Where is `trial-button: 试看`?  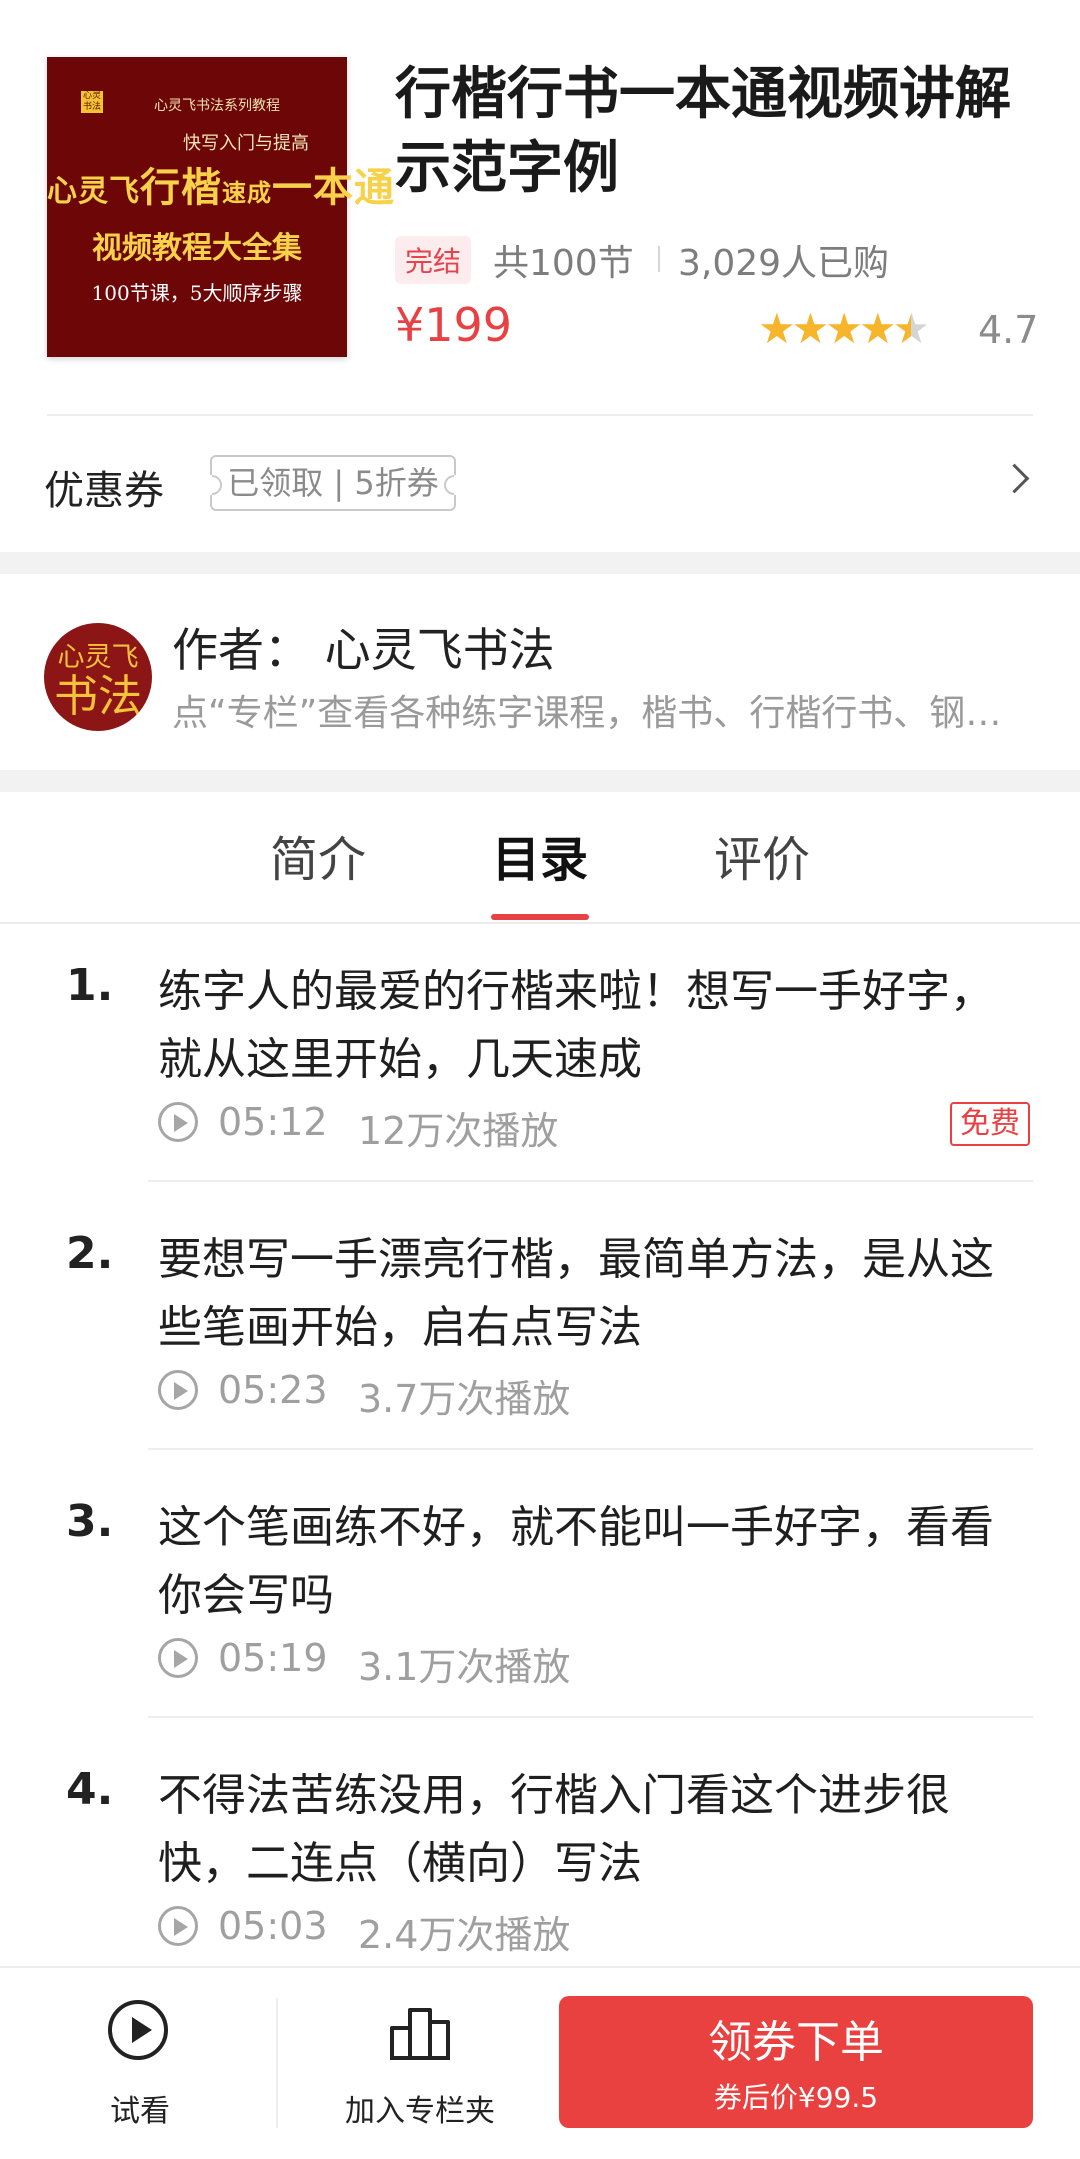
trial-button: 试看 is located at coordinates (140, 2065).